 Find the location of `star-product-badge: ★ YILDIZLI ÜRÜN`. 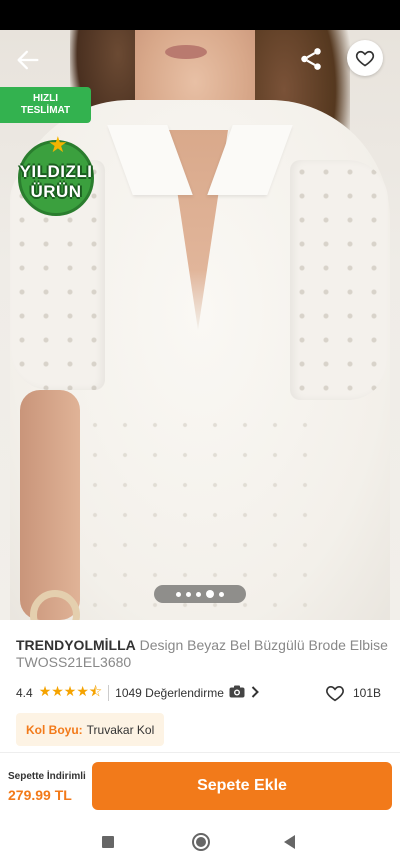

star-product-badge: ★ YILDIZLI ÜRÜN is located at coordinates (56, 177).